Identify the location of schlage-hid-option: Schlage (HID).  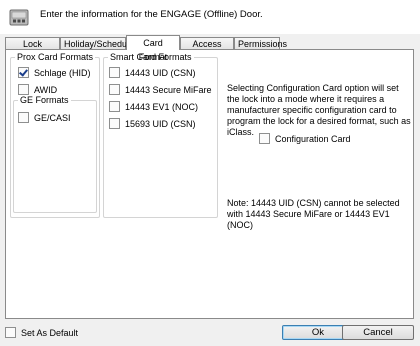
(54, 72).